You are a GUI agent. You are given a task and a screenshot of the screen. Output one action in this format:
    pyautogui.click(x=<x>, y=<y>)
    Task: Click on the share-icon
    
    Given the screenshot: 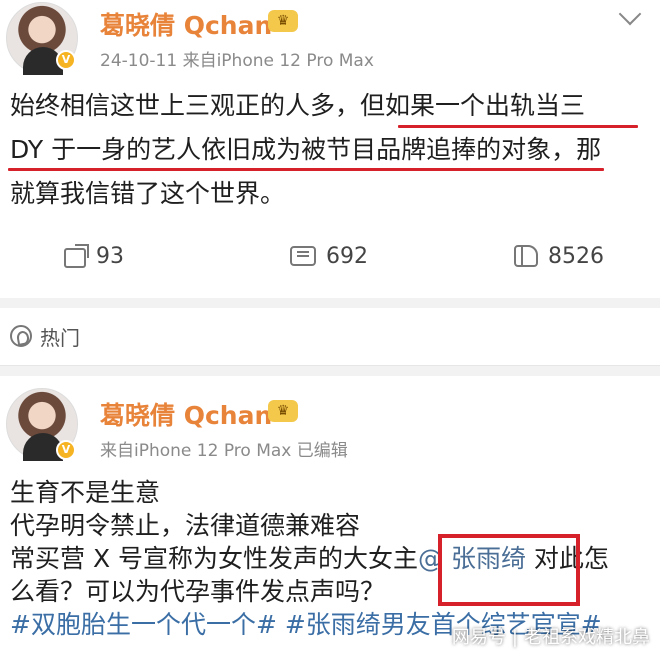 What is the action you would take?
    pyautogui.click(x=75, y=258)
    